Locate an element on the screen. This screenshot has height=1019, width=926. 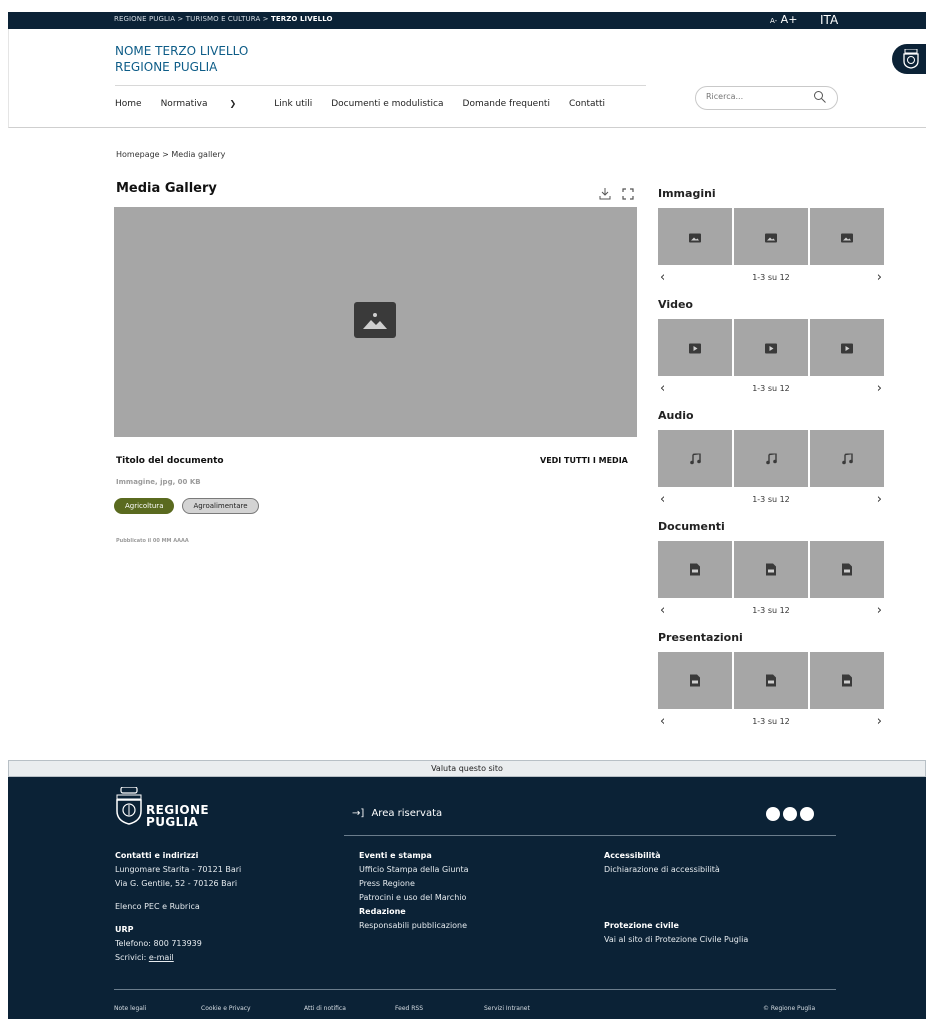
play-icon is located at coordinates (847, 347).